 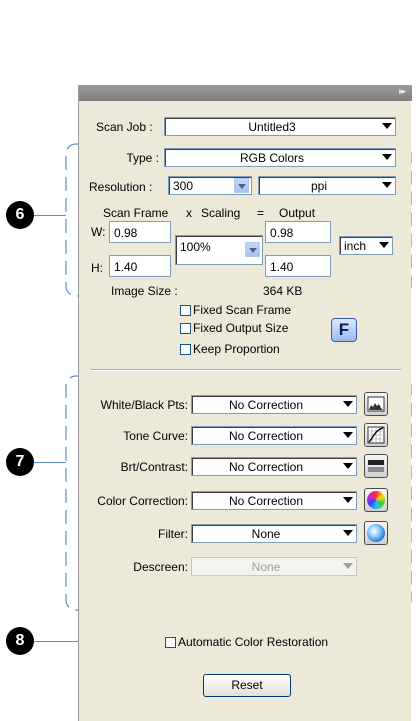 What do you see at coordinates (50, 215) in the screenshot?
I see `callout-6-line` at bounding box center [50, 215].